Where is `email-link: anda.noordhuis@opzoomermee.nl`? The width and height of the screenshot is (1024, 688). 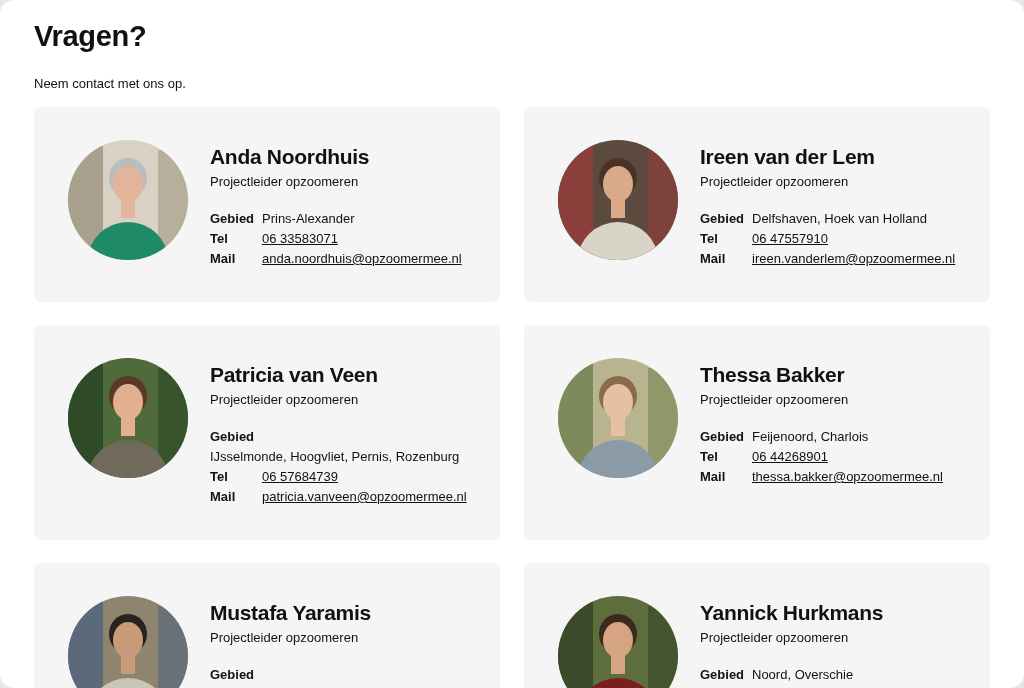 email-link: anda.noordhuis@opzoomermee.nl is located at coordinates (362, 259).